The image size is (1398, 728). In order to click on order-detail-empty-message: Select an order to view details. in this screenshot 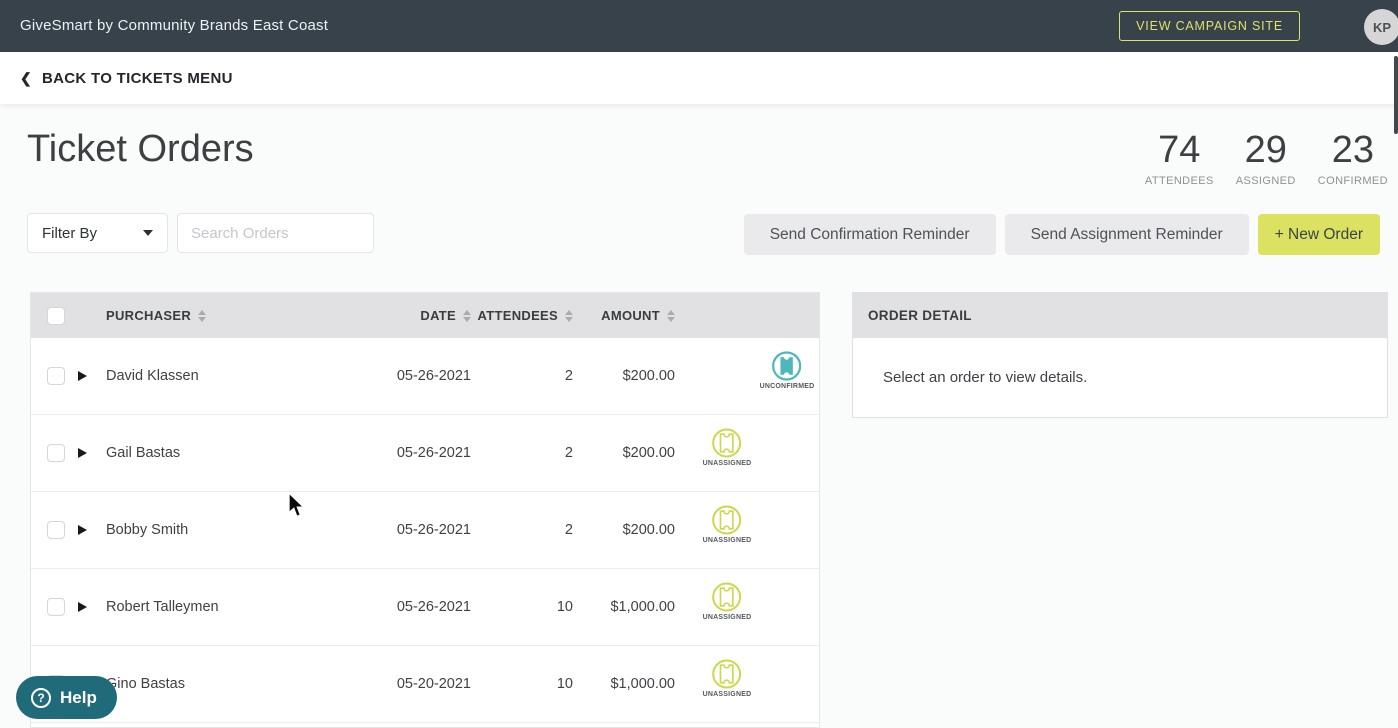, I will do `click(985, 377)`.